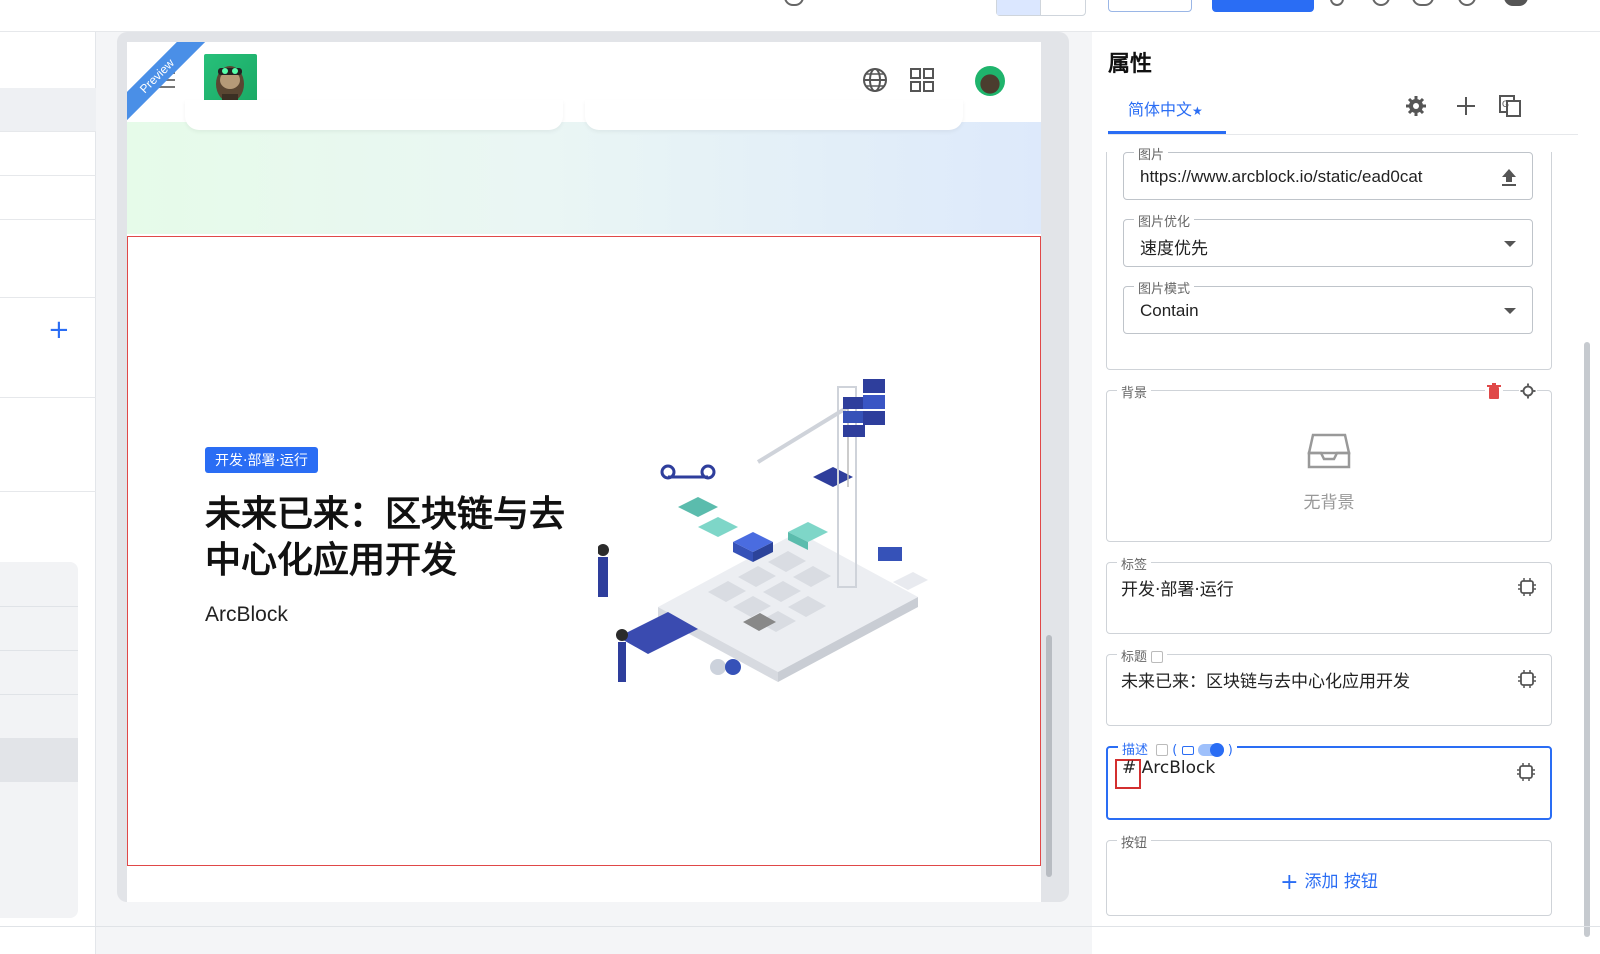 Image resolution: width=1600 pixels, height=954 pixels. I want to click on isometric-illustration, so click(763, 530).